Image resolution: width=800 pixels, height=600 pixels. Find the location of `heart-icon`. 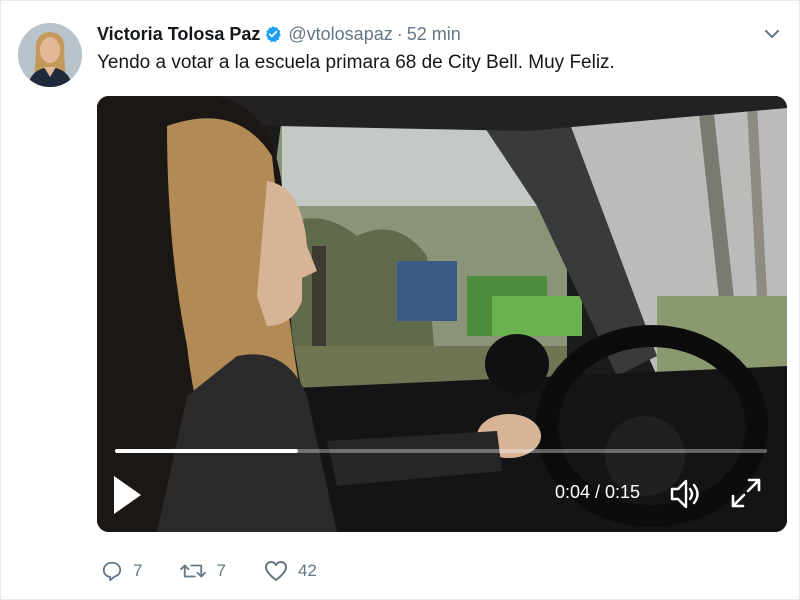

heart-icon is located at coordinates (275, 571).